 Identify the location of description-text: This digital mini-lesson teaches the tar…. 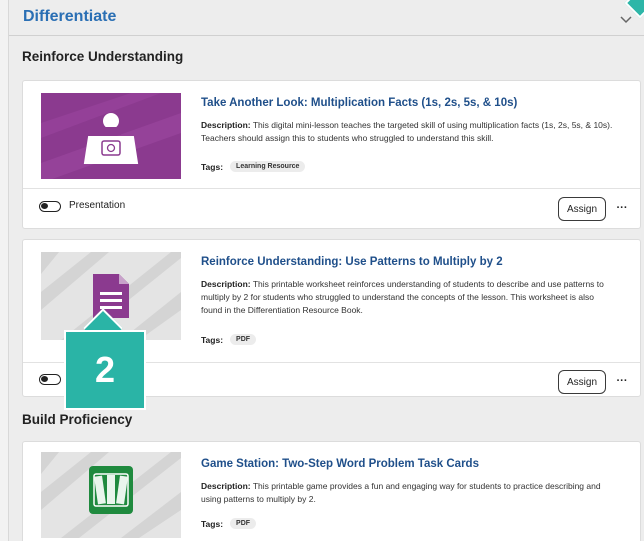
(407, 131).